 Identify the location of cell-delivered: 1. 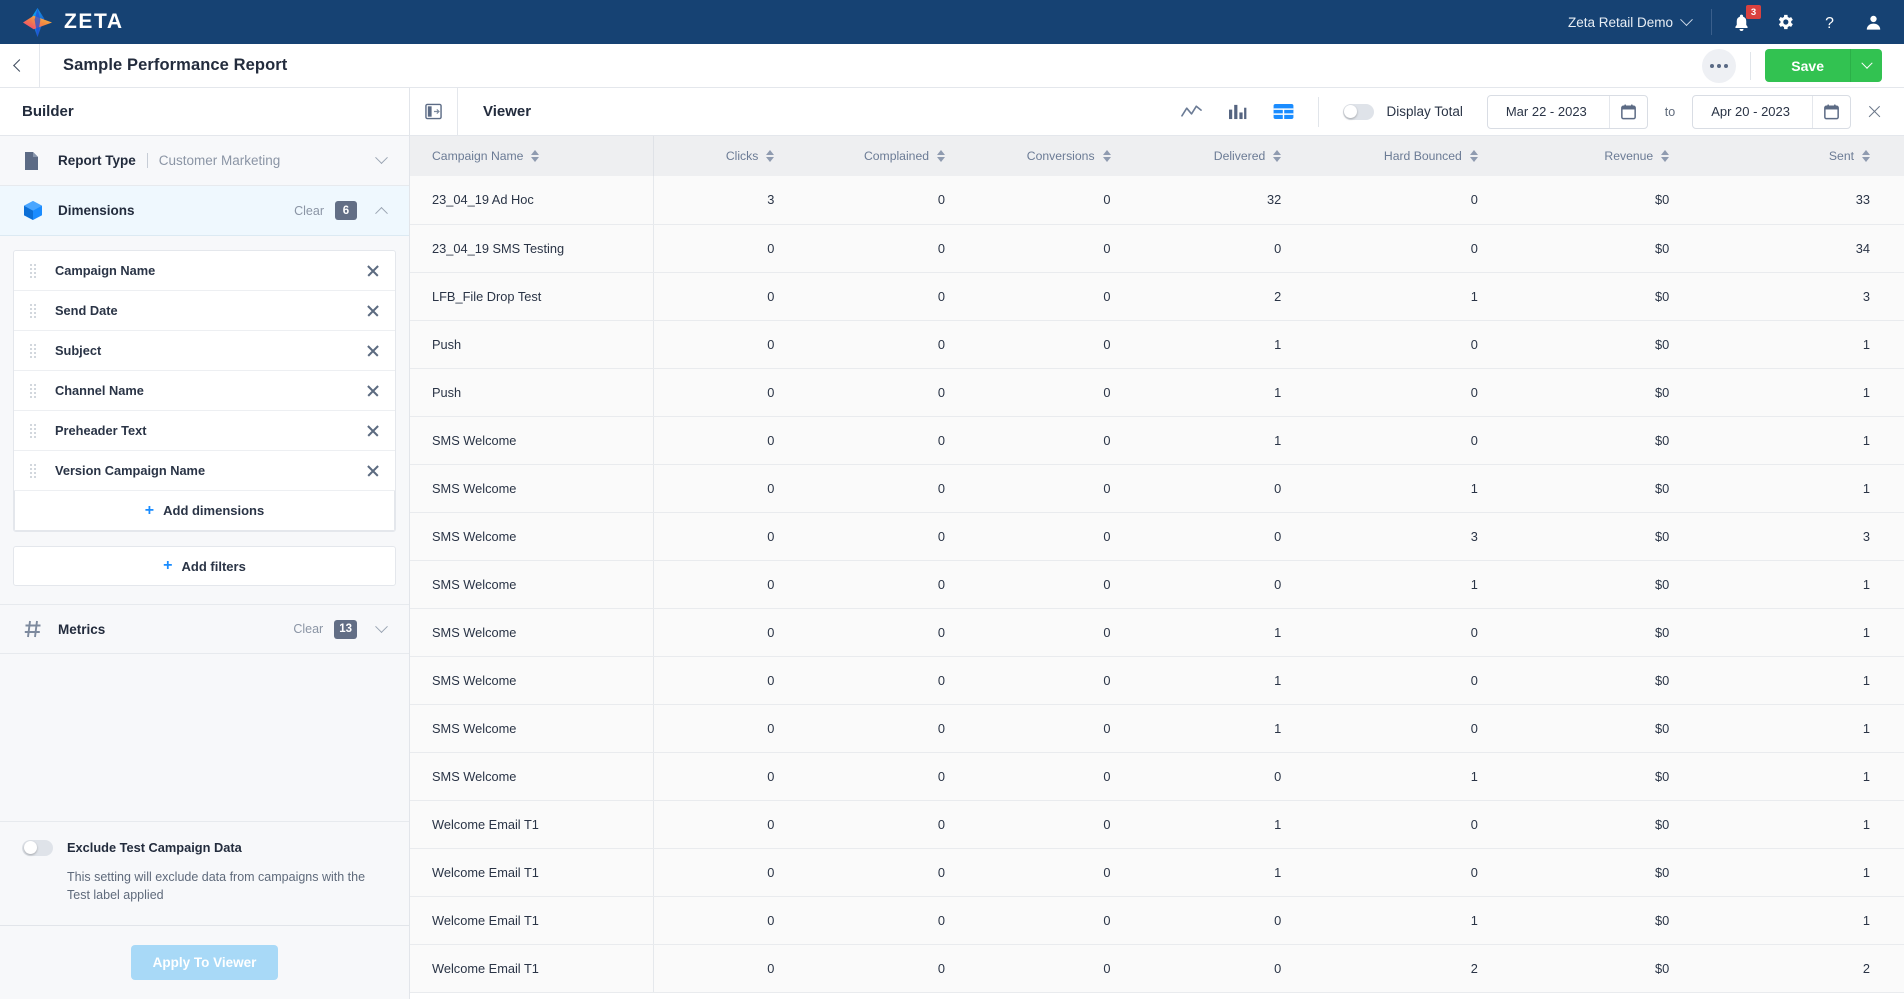
(1230, 680).